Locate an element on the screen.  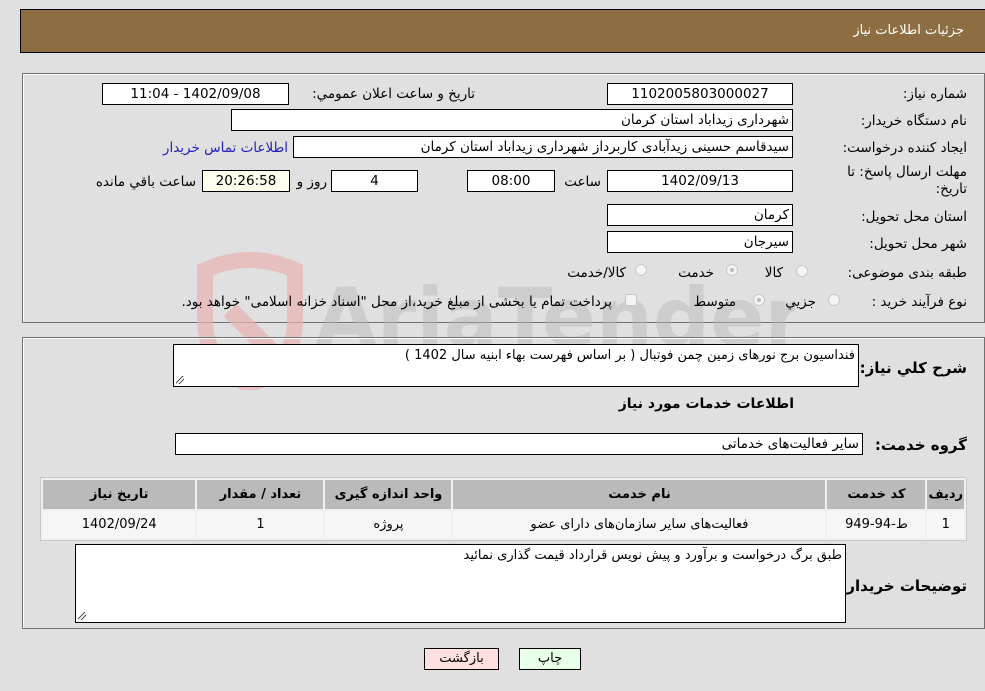
print-button: چاپ is located at coordinates (550, 659).